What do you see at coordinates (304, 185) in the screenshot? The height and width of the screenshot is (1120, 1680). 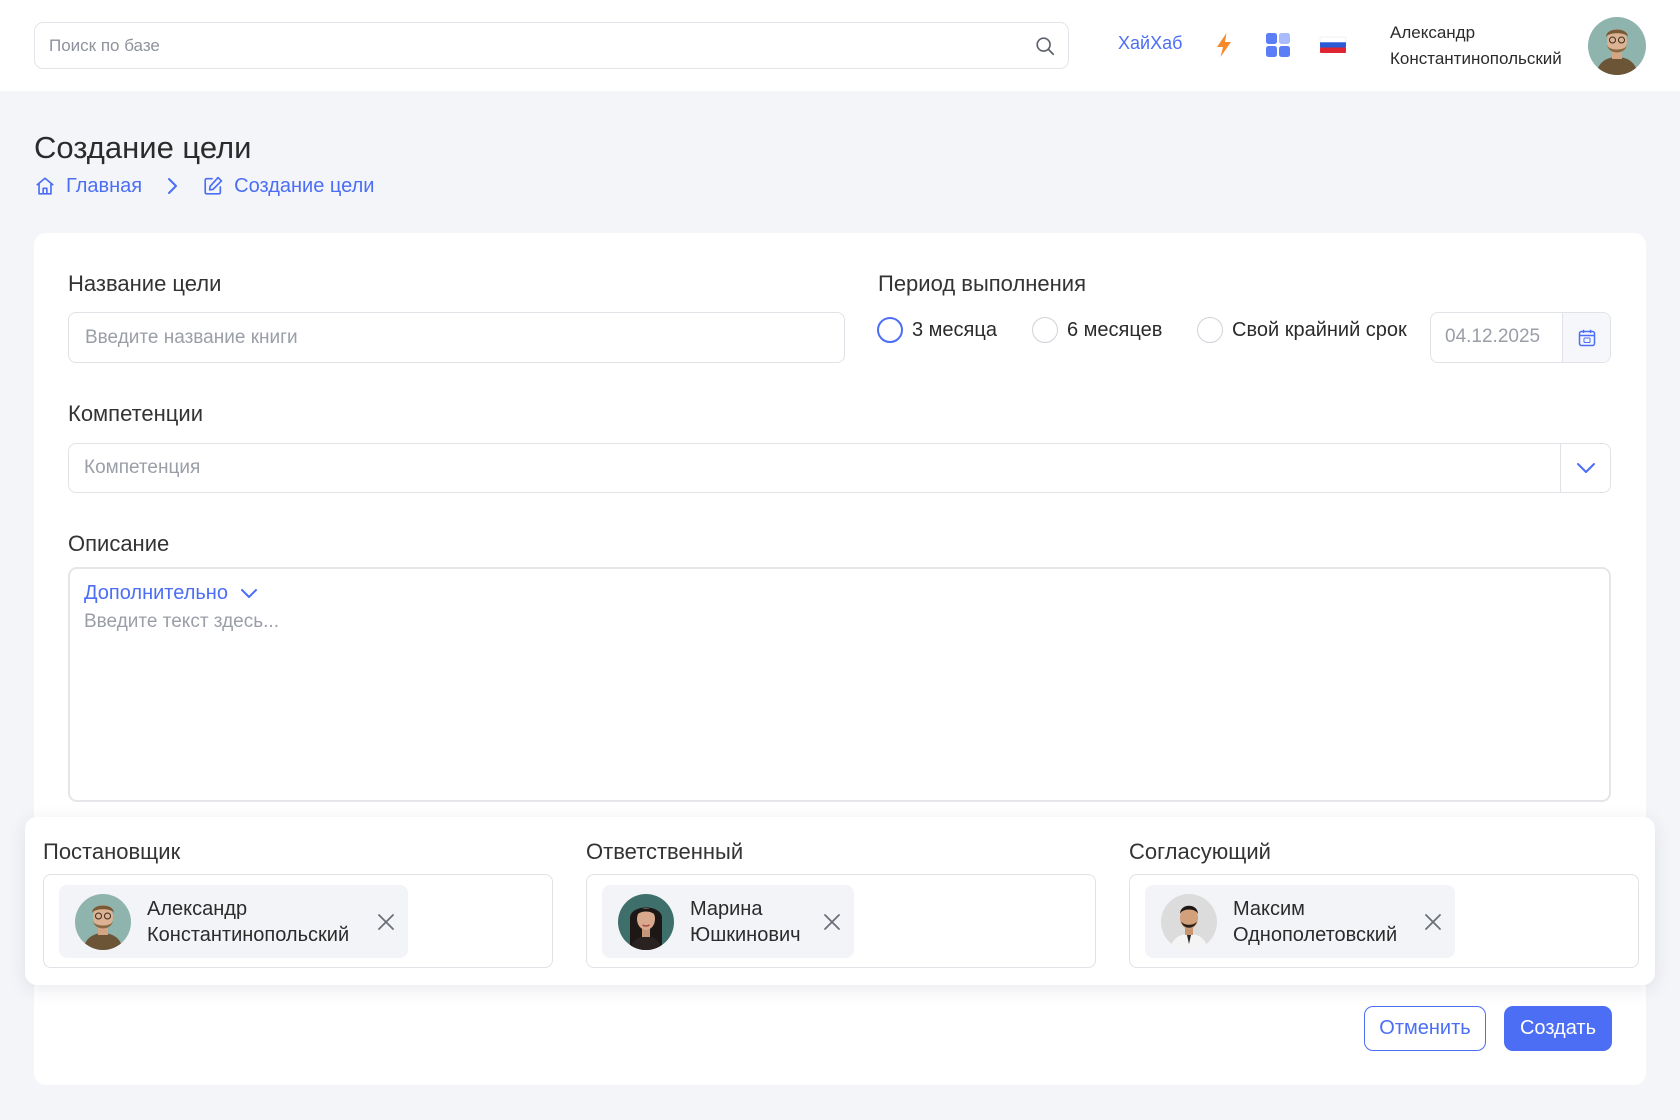 I see `breadcrumb-current-label: Создание цели` at bounding box center [304, 185].